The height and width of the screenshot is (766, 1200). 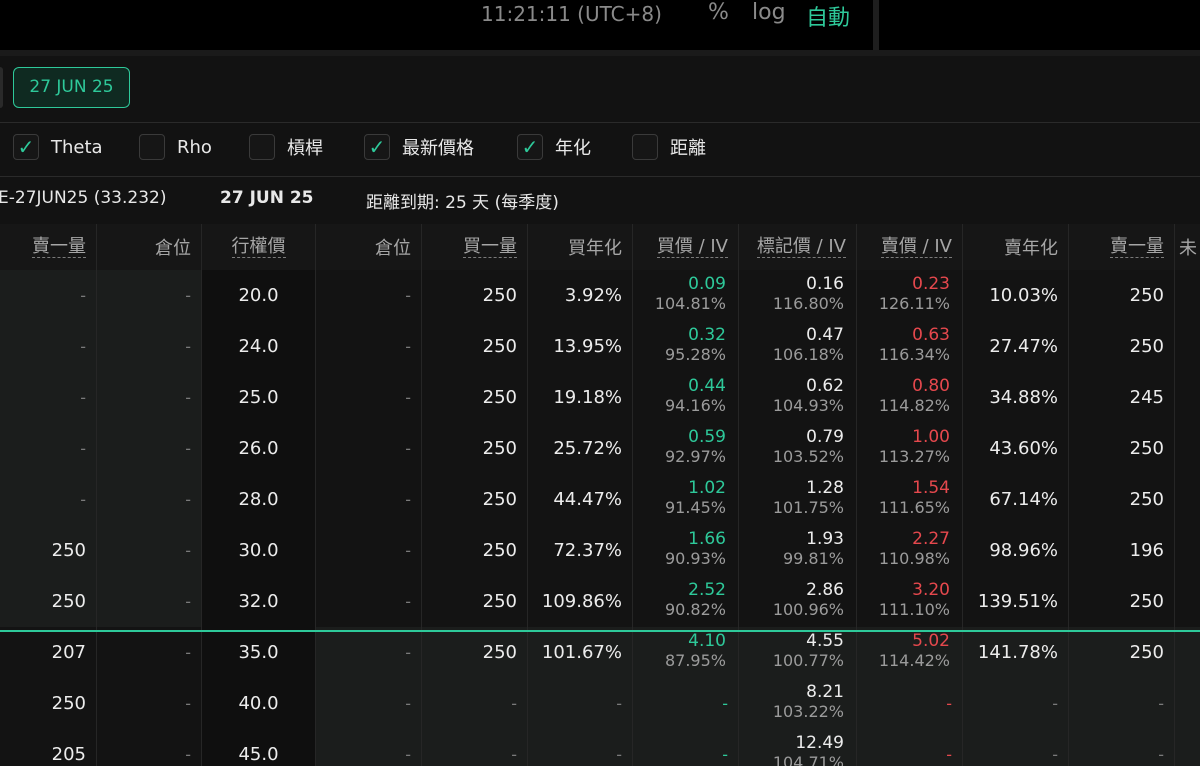 I want to click on cell-mark: 1.28 101.75%, so click(x=798, y=499).